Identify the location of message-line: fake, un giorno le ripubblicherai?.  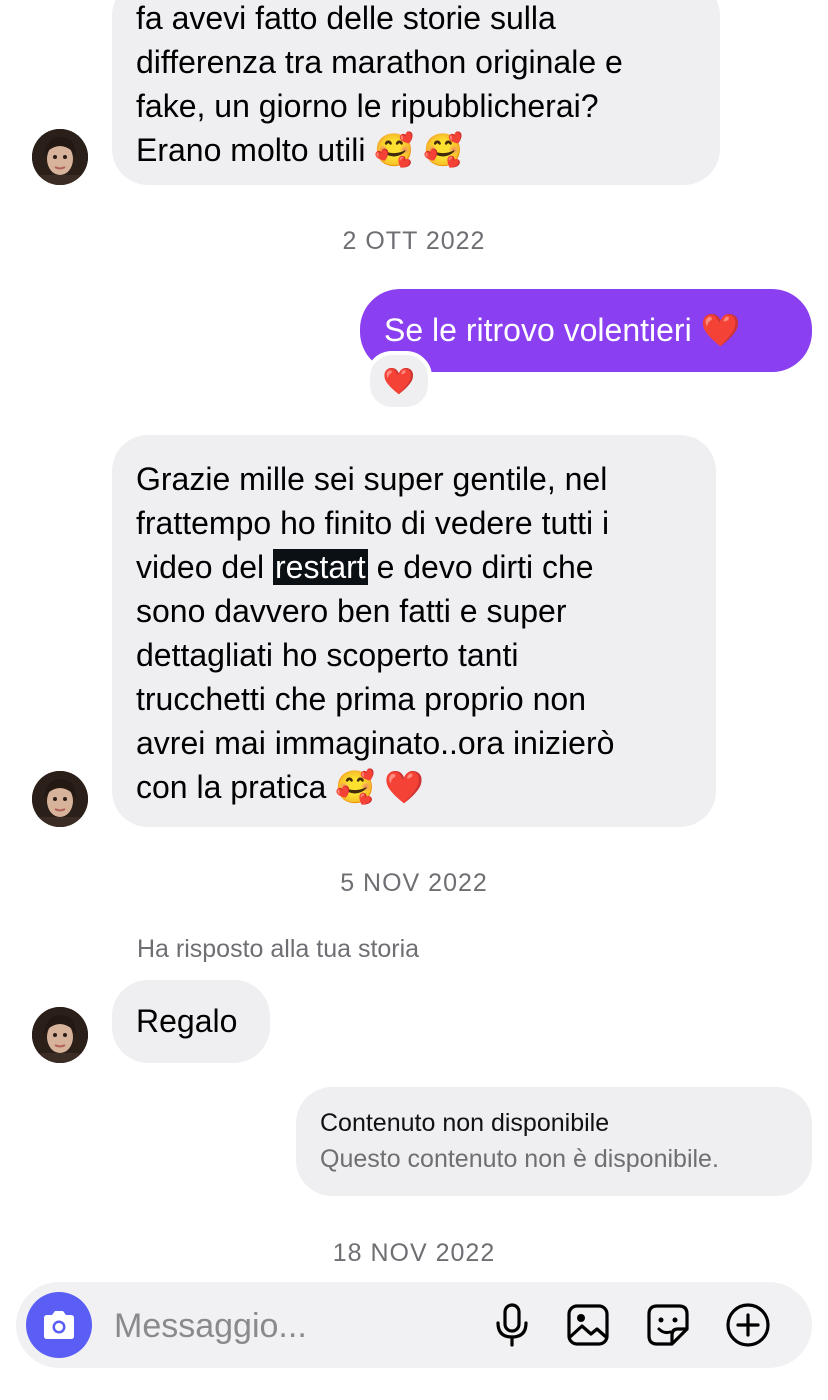
(367, 106).